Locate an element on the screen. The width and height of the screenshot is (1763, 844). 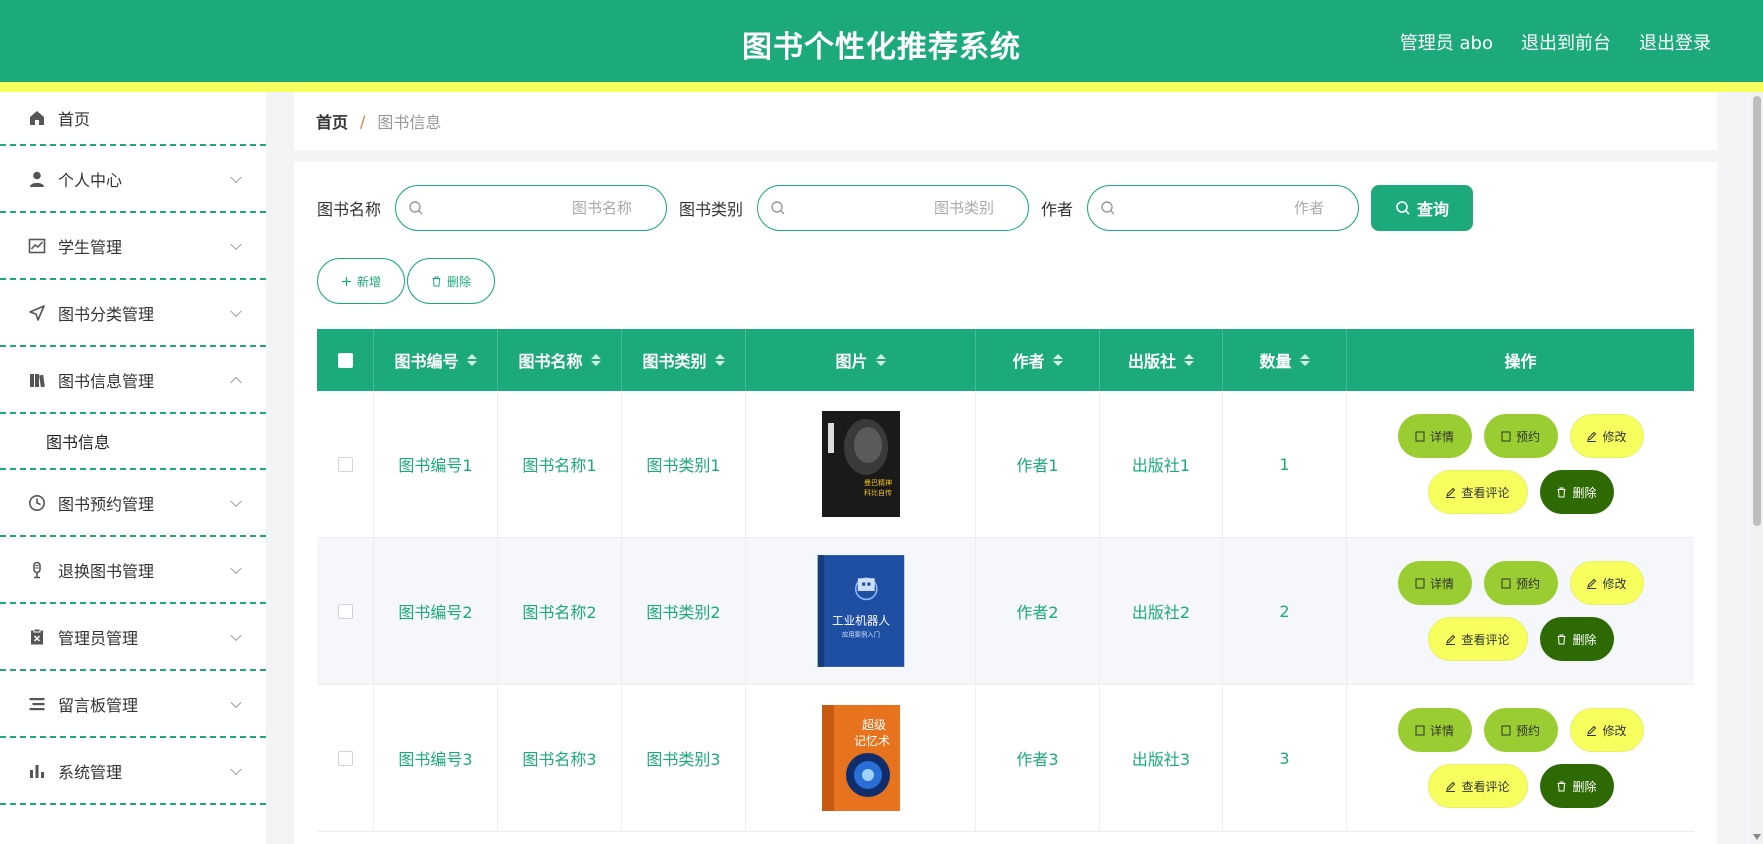
quantity-cell: 2 is located at coordinates (1285, 611).